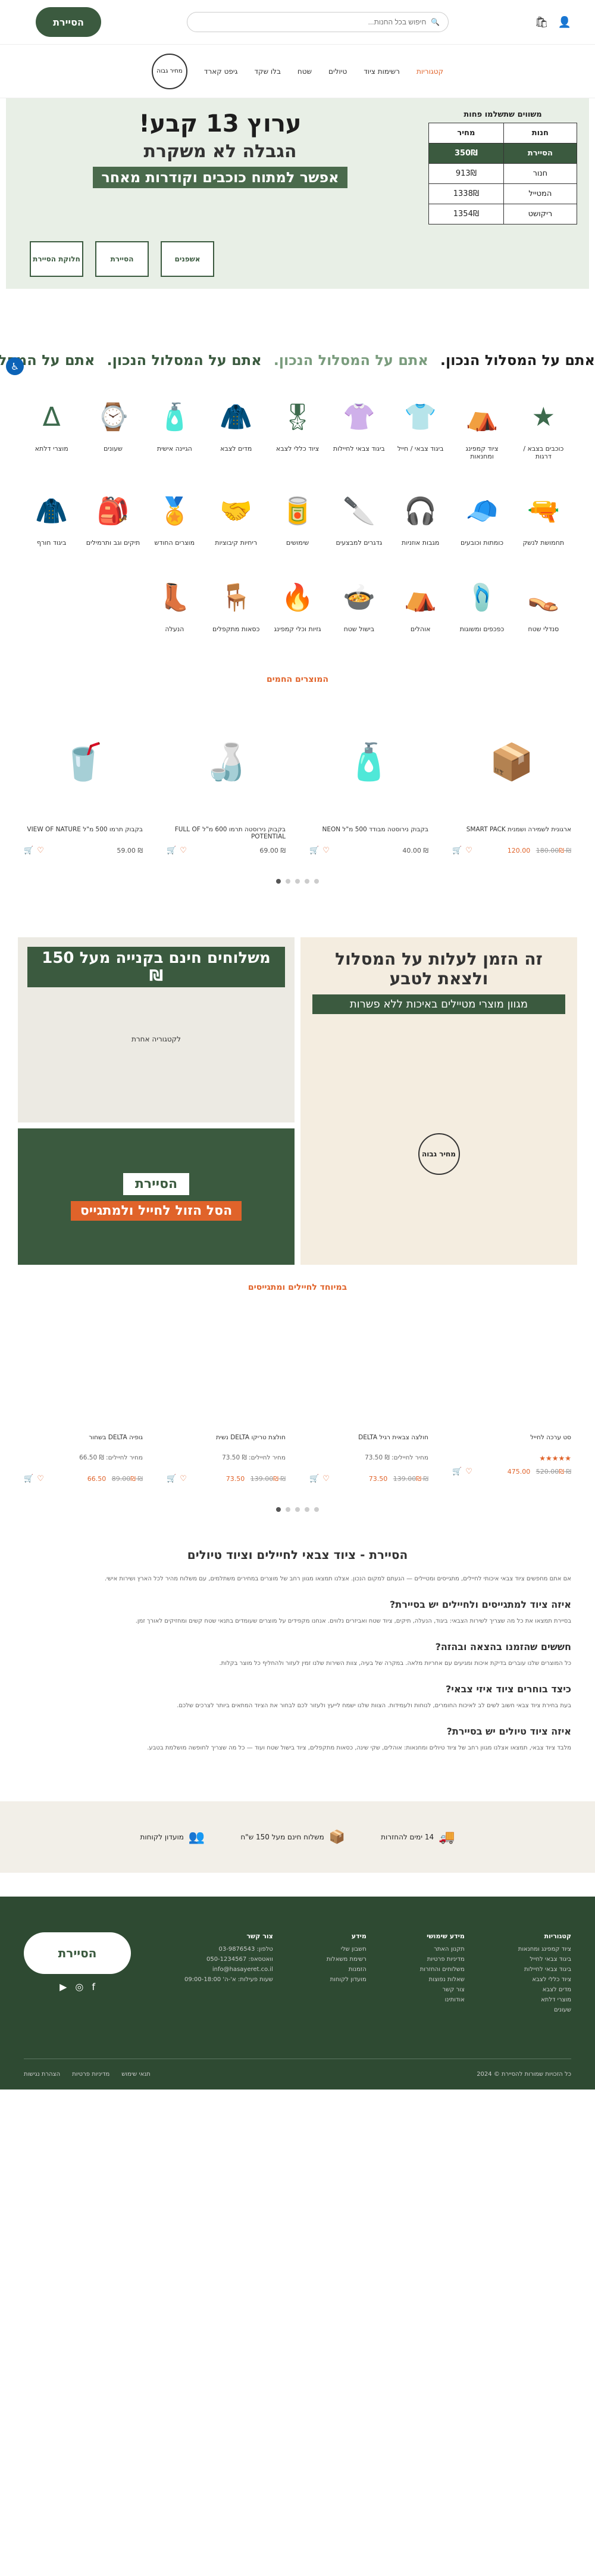  I want to click on category-item: 🎖 ציוד כללי לצבא, so click(297, 428).